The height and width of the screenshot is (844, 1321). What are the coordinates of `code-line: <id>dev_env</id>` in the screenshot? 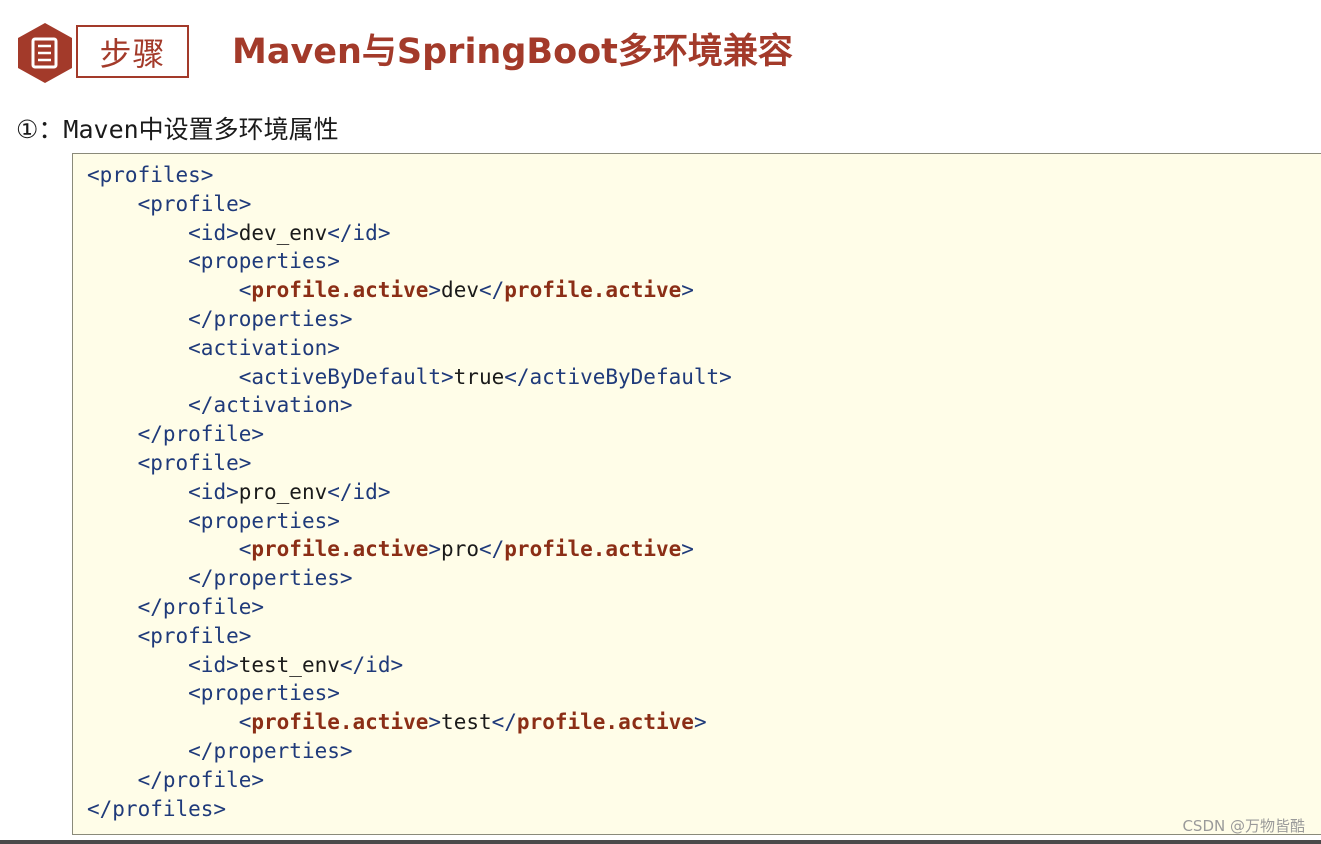 It's located at (409, 233).